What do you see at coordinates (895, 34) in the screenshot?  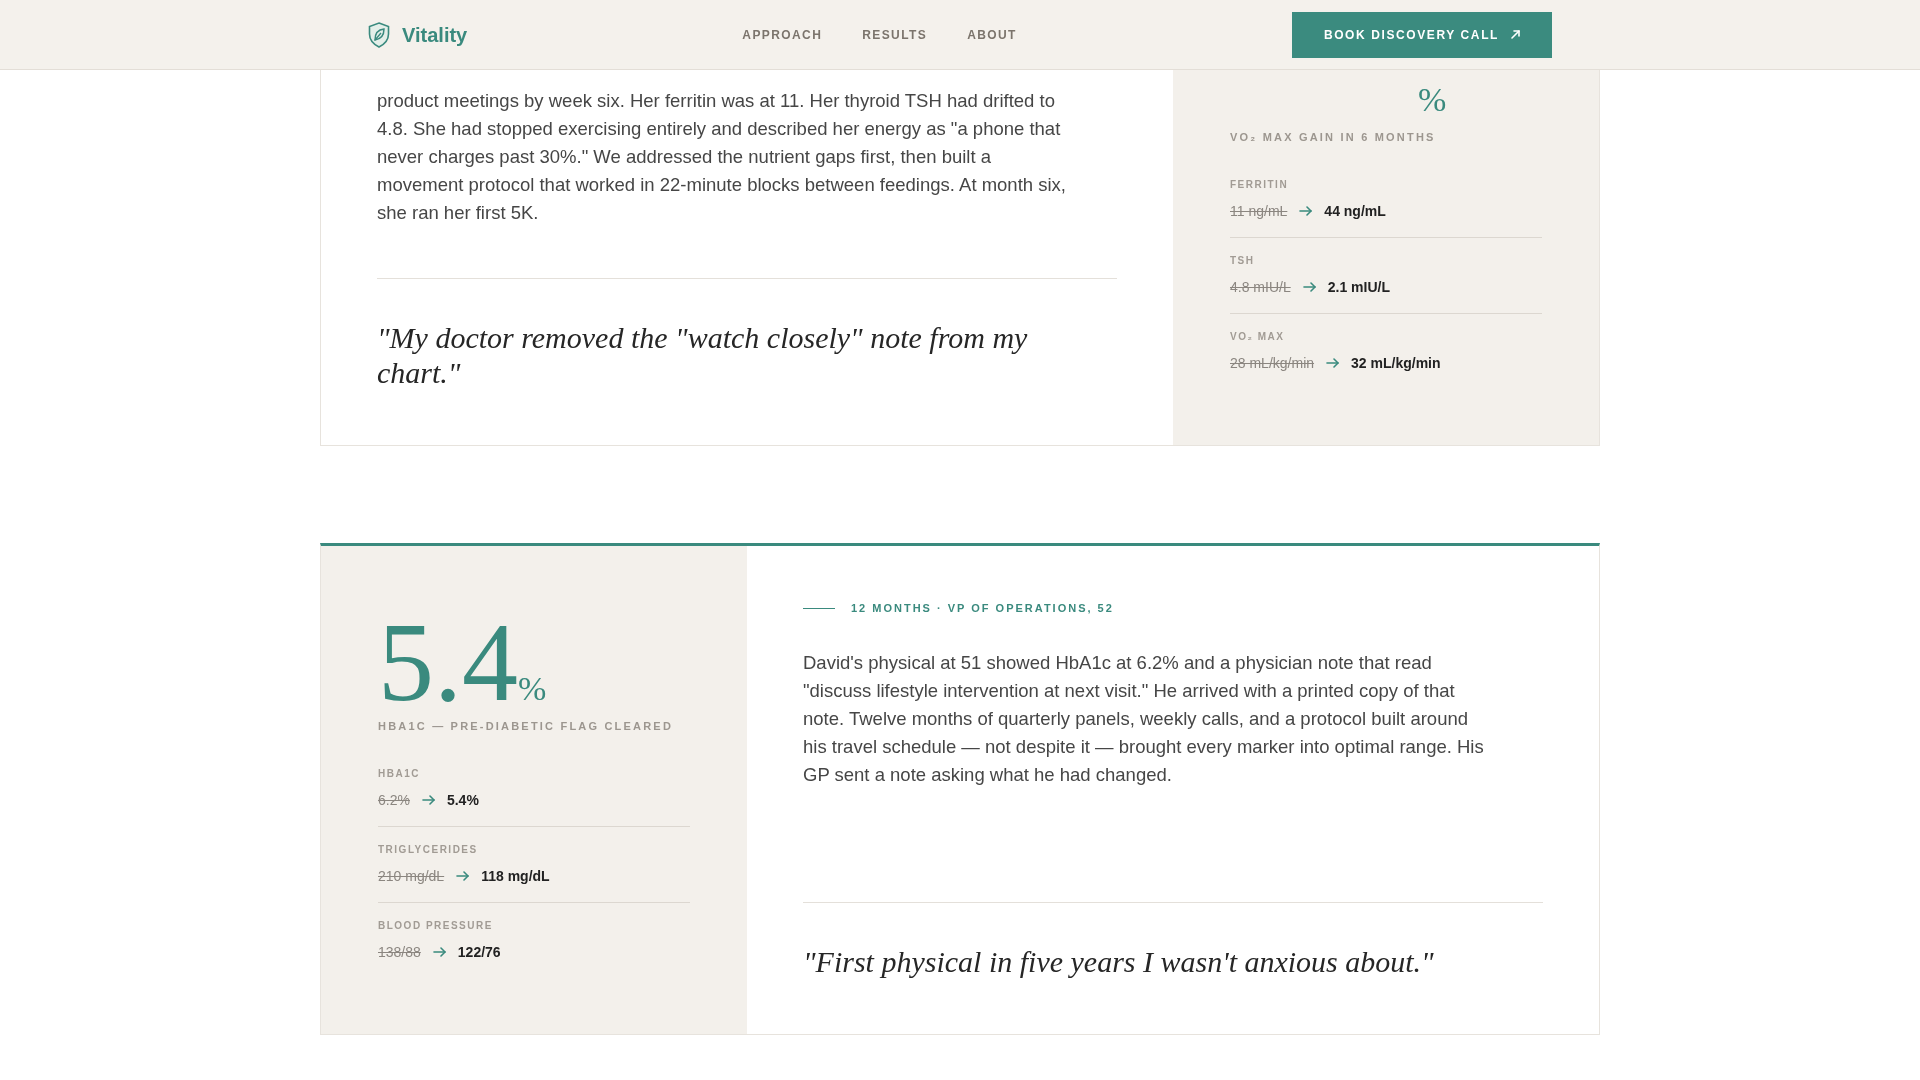 I see `nav-link: RESULTS` at bounding box center [895, 34].